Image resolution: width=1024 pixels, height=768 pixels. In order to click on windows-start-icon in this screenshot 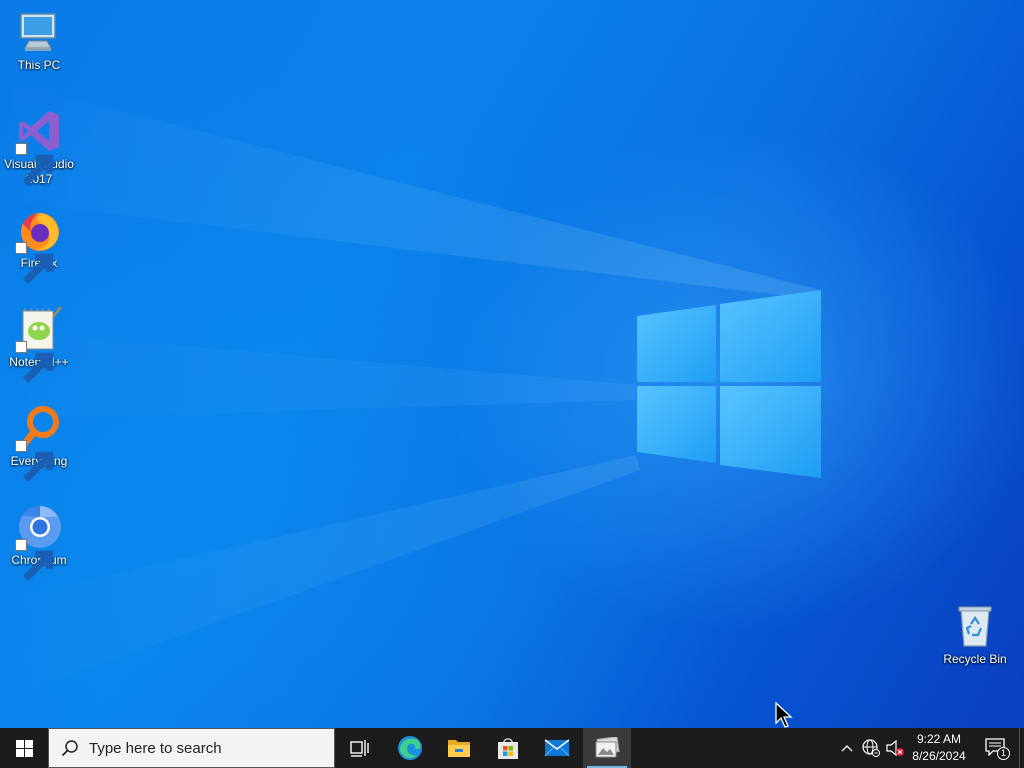, I will do `click(24, 748)`.